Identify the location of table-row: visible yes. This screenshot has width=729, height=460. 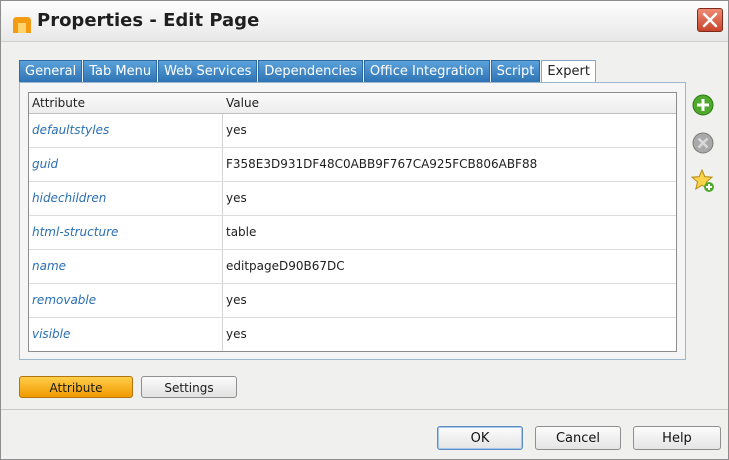
(352, 334).